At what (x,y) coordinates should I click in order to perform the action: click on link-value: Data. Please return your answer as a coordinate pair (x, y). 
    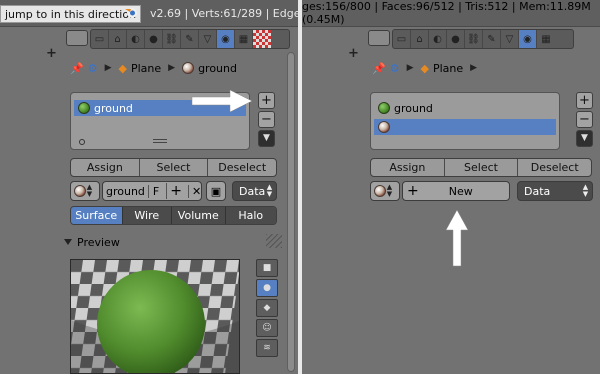
    Looking at the image, I should click on (252, 191).